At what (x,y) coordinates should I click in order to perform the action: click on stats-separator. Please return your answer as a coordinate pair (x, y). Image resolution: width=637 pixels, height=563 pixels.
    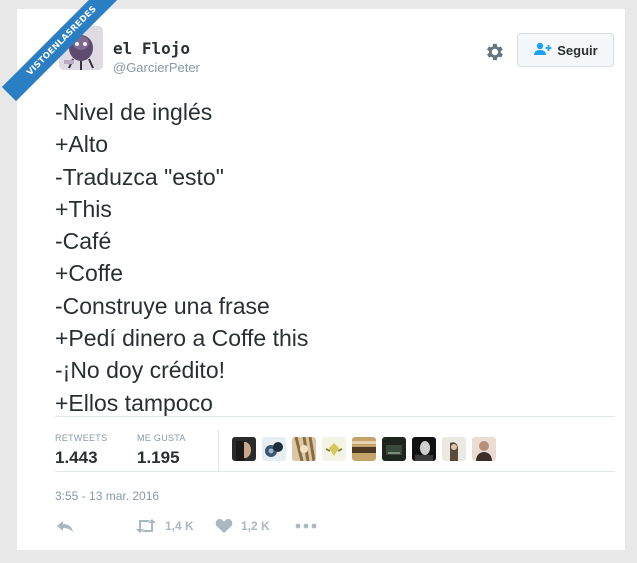
    Looking at the image, I should click on (218, 450).